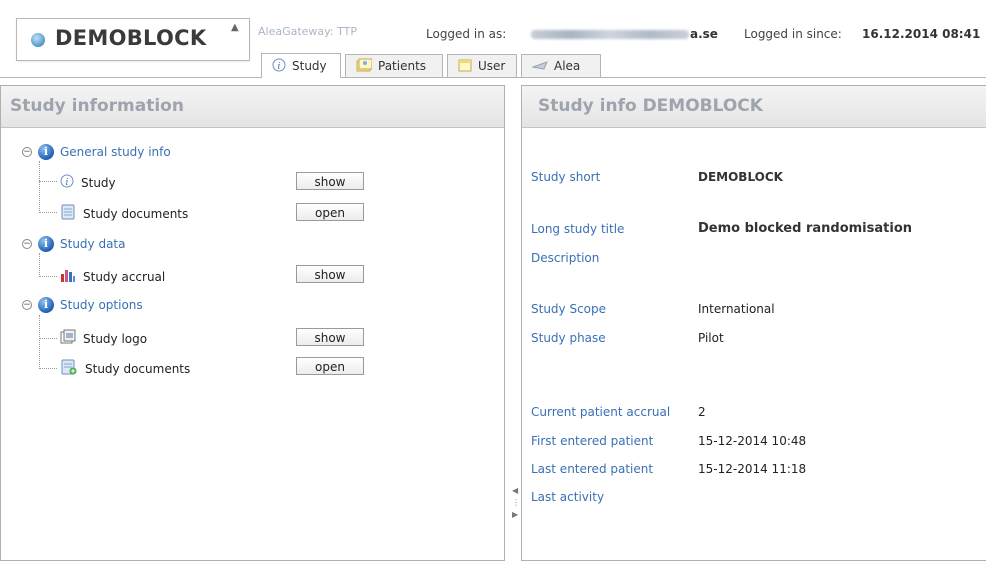 This screenshot has width=986, height=561. I want to click on app-logo-icon, so click(38, 40).